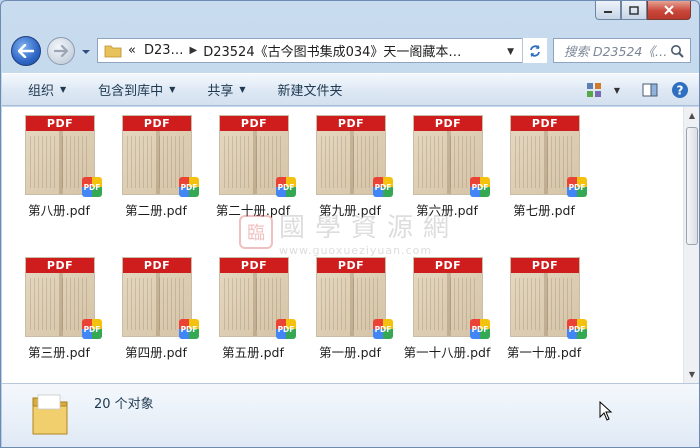 The height and width of the screenshot is (448, 700). Describe the element at coordinates (156, 352) in the screenshot. I see `file-name: 第四册.pdf` at that location.